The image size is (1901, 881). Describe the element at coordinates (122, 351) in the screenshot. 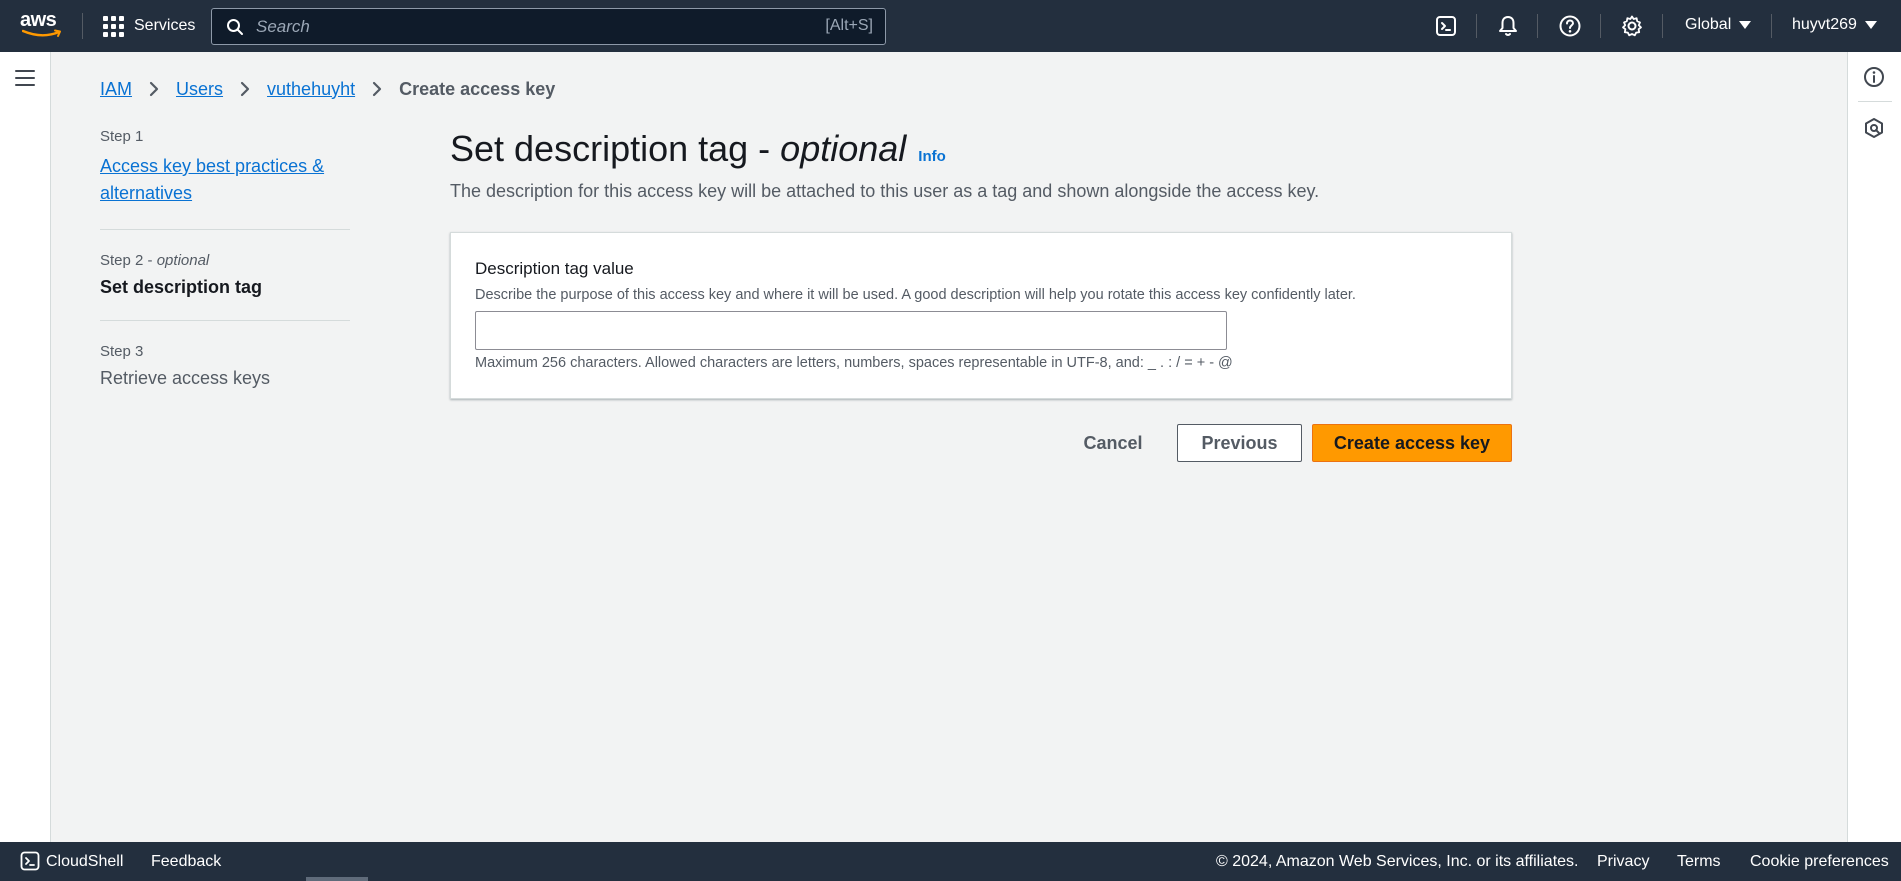

I see `step-number: Step 3` at that location.